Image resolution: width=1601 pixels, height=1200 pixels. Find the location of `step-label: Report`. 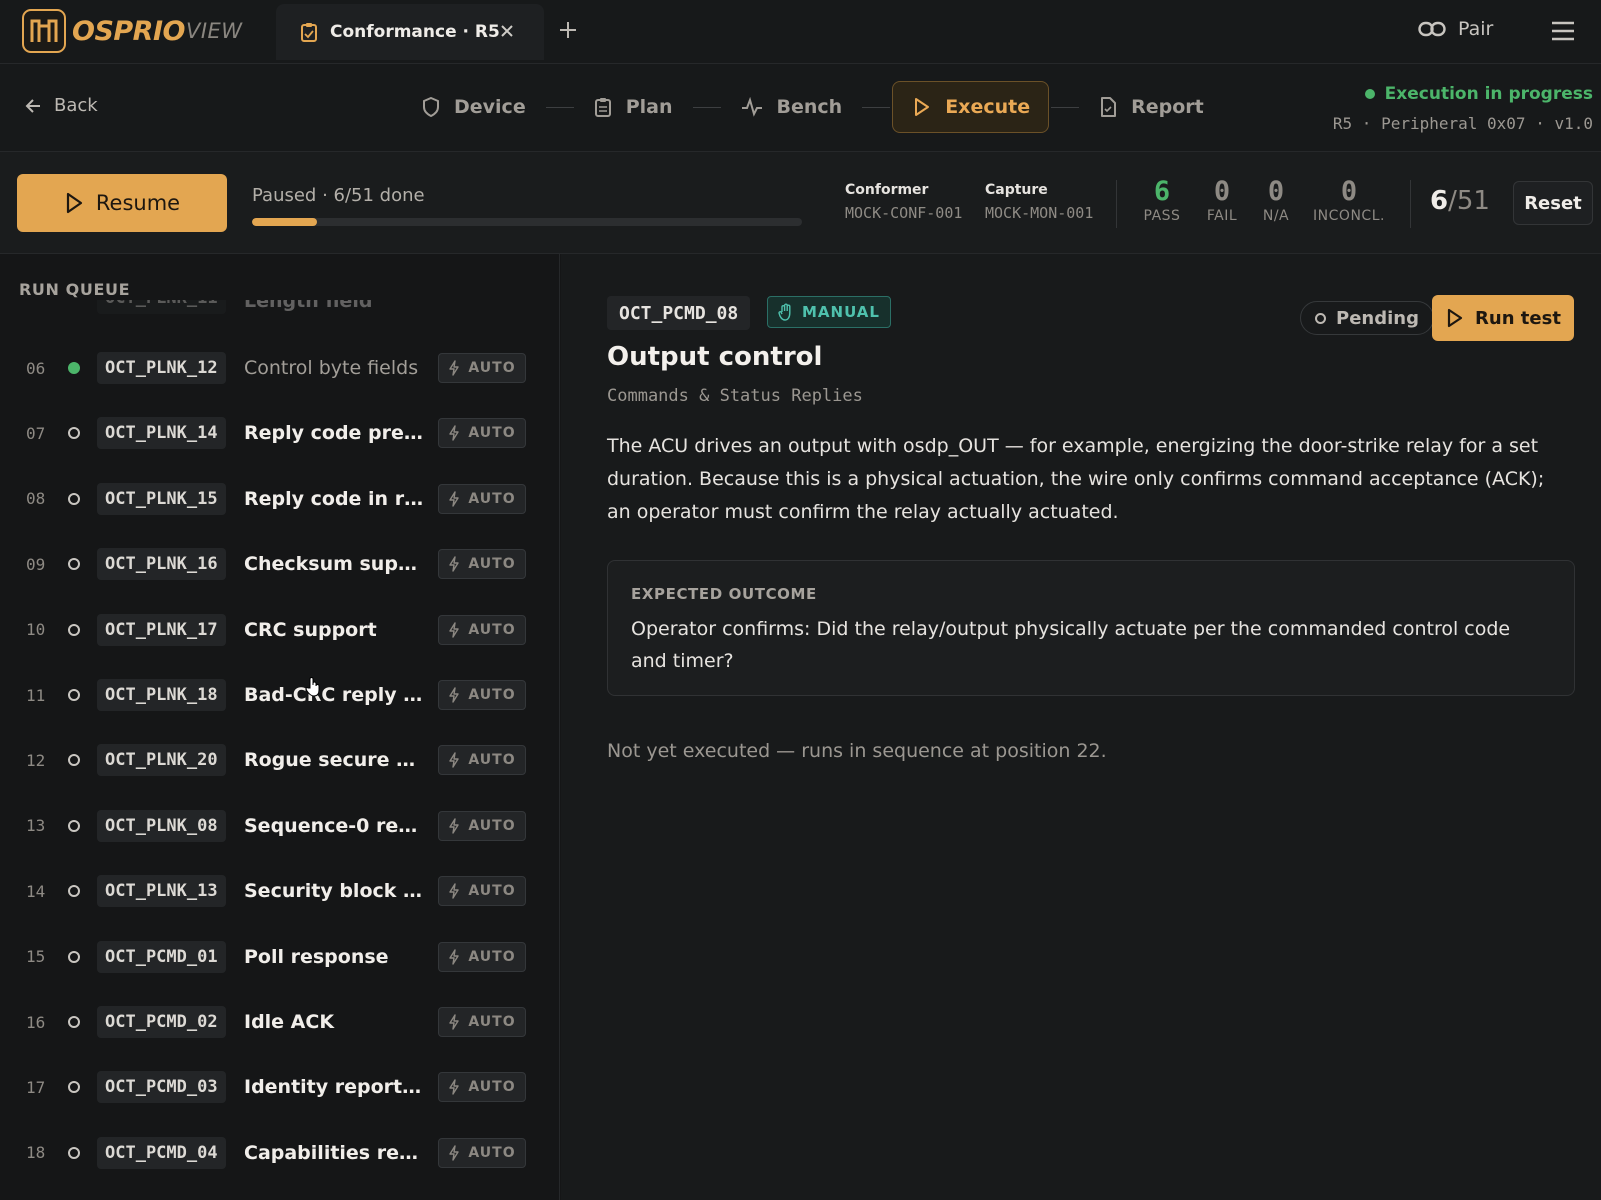

step-label: Report is located at coordinates (1167, 107).